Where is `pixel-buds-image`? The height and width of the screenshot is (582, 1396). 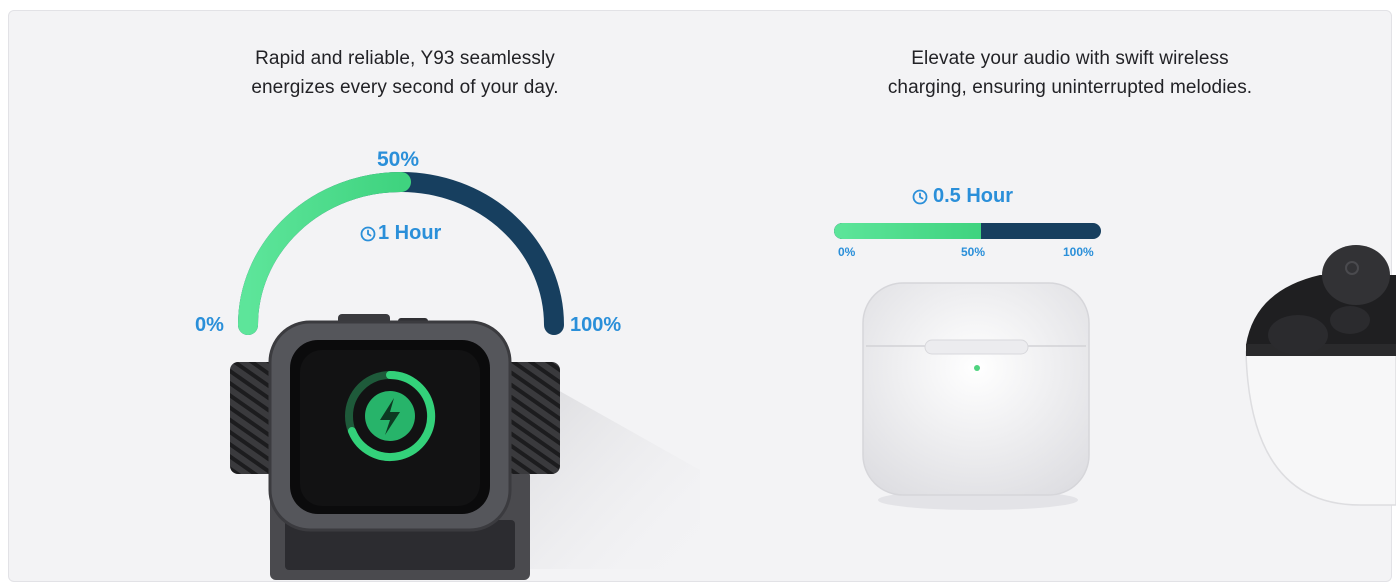 pixel-buds-image is located at coordinates (1320, 375).